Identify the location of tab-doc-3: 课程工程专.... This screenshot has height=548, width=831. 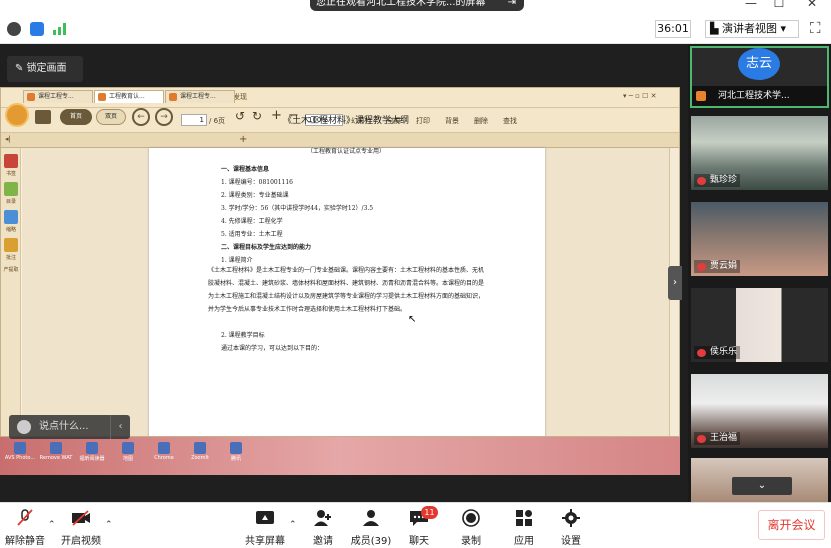
(200, 96).